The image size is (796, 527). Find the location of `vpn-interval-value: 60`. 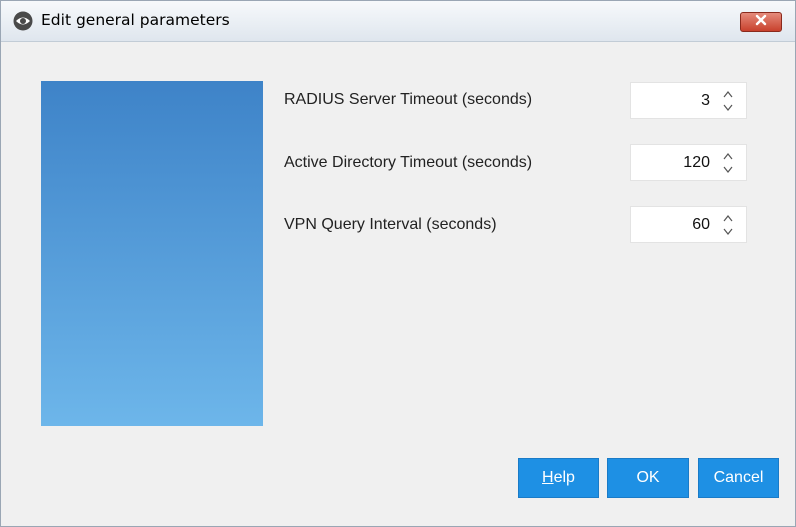

vpn-interval-value: 60 is located at coordinates (701, 225).